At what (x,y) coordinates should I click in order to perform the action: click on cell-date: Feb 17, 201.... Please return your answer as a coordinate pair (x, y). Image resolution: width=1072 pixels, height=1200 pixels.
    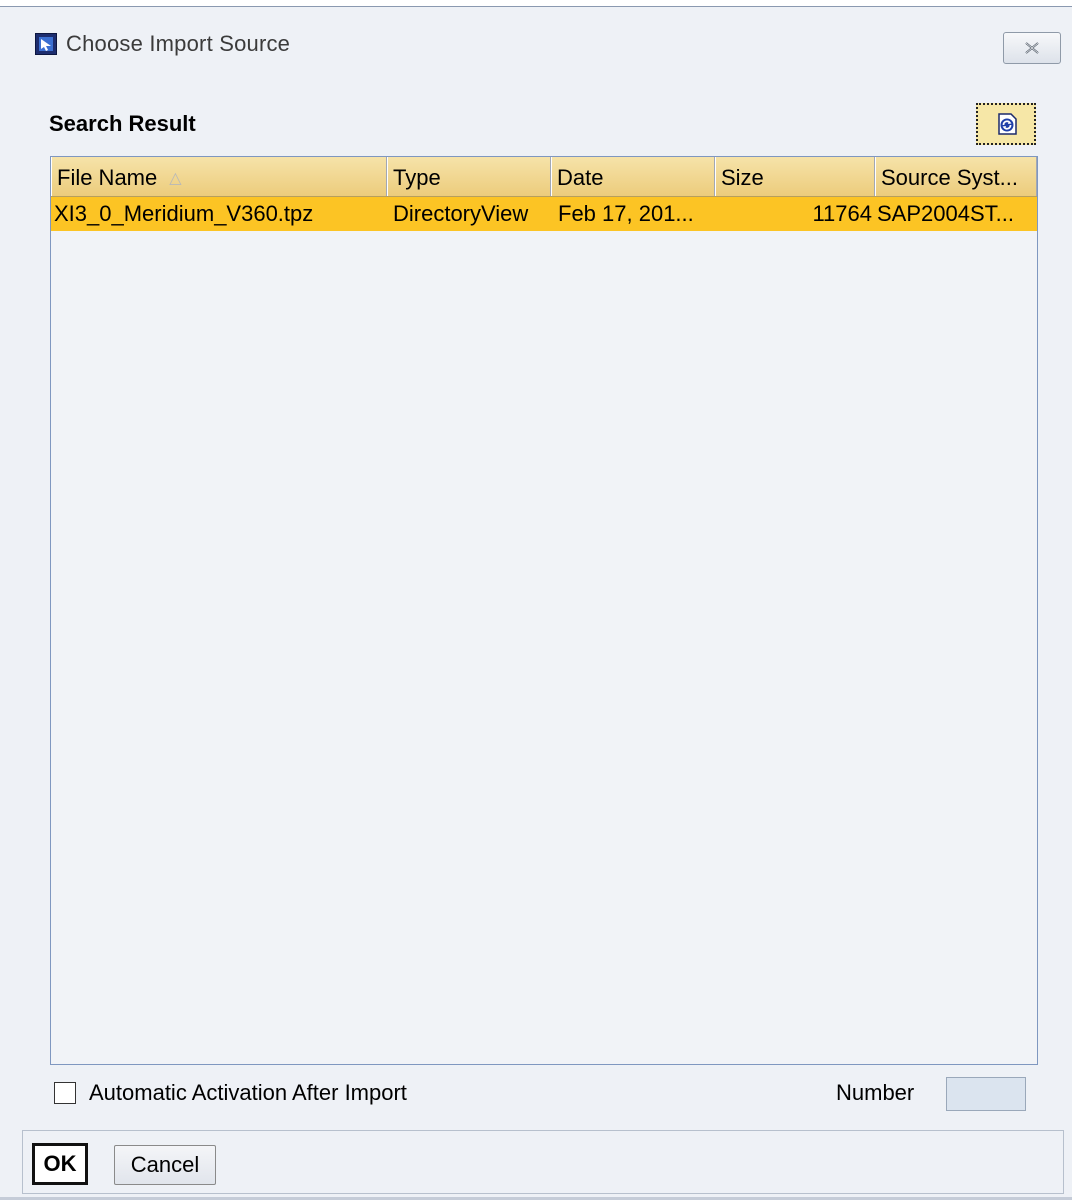
    Looking at the image, I should click on (626, 213).